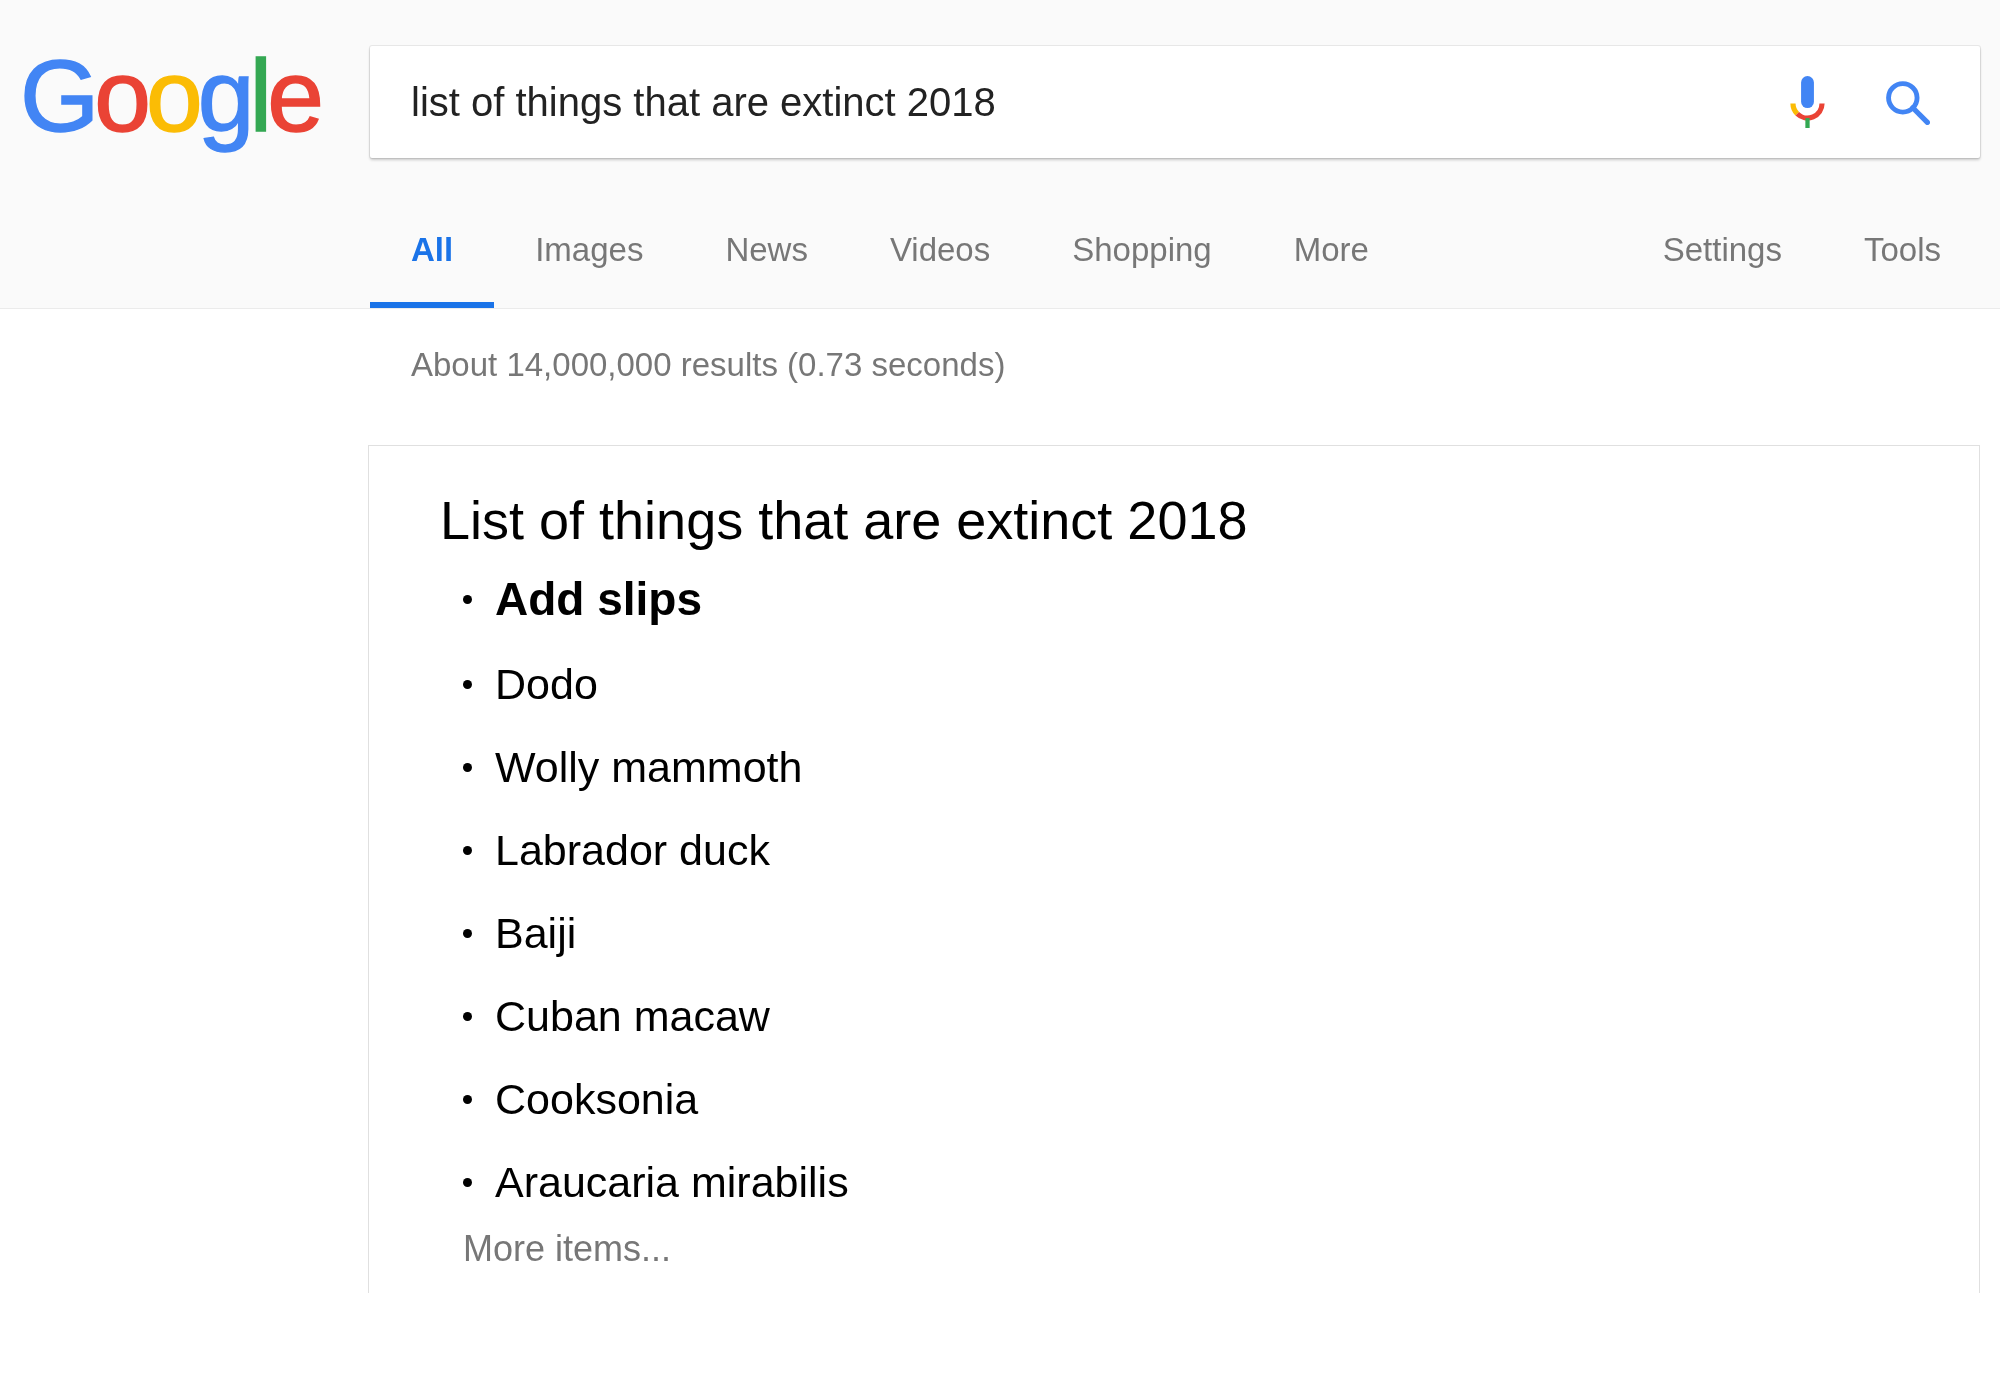 This screenshot has width=2000, height=1400. Describe the element at coordinates (672, 1182) in the screenshot. I see `list-item: Araucaria mirabilis` at that location.